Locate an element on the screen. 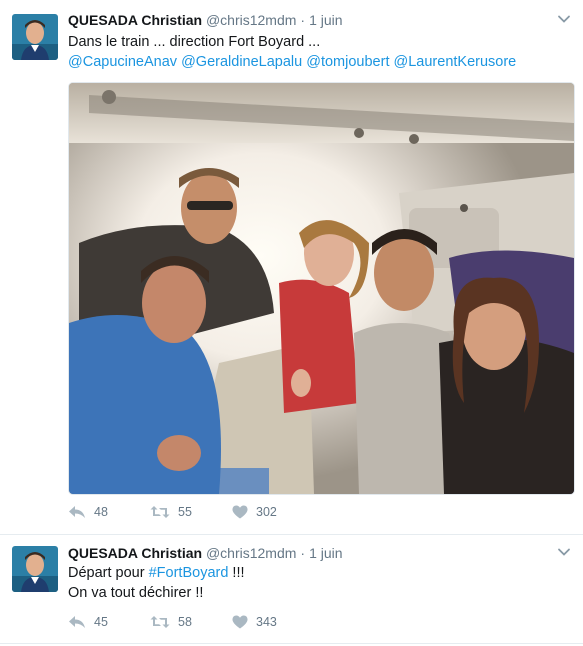 The image size is (583, 646). retweet-button: 55 is located at coordinates (191, 512).